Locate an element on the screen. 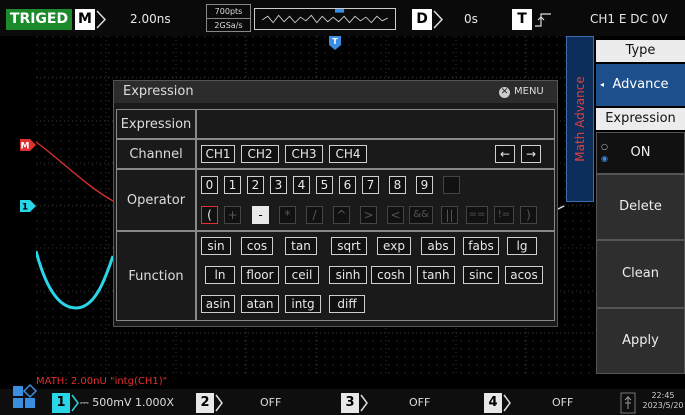 This screenshot has height=415, width=685. trigger-marker-label: T is located at coordinates (335, 41).